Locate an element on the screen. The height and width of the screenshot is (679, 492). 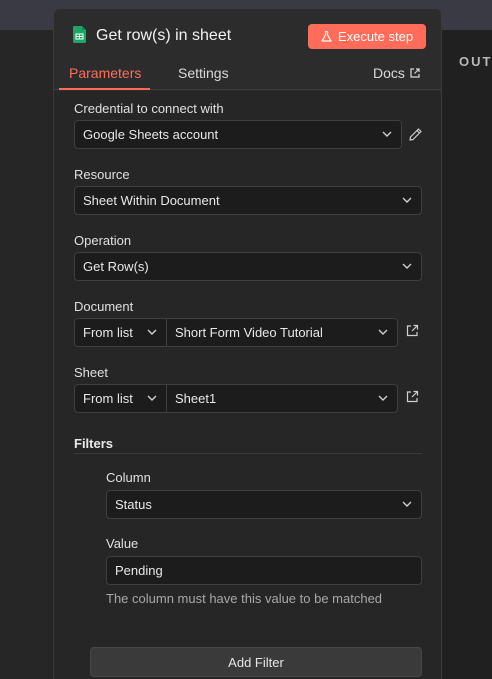
add-filter-label: Add Filter is located at coordinates (256, 662).